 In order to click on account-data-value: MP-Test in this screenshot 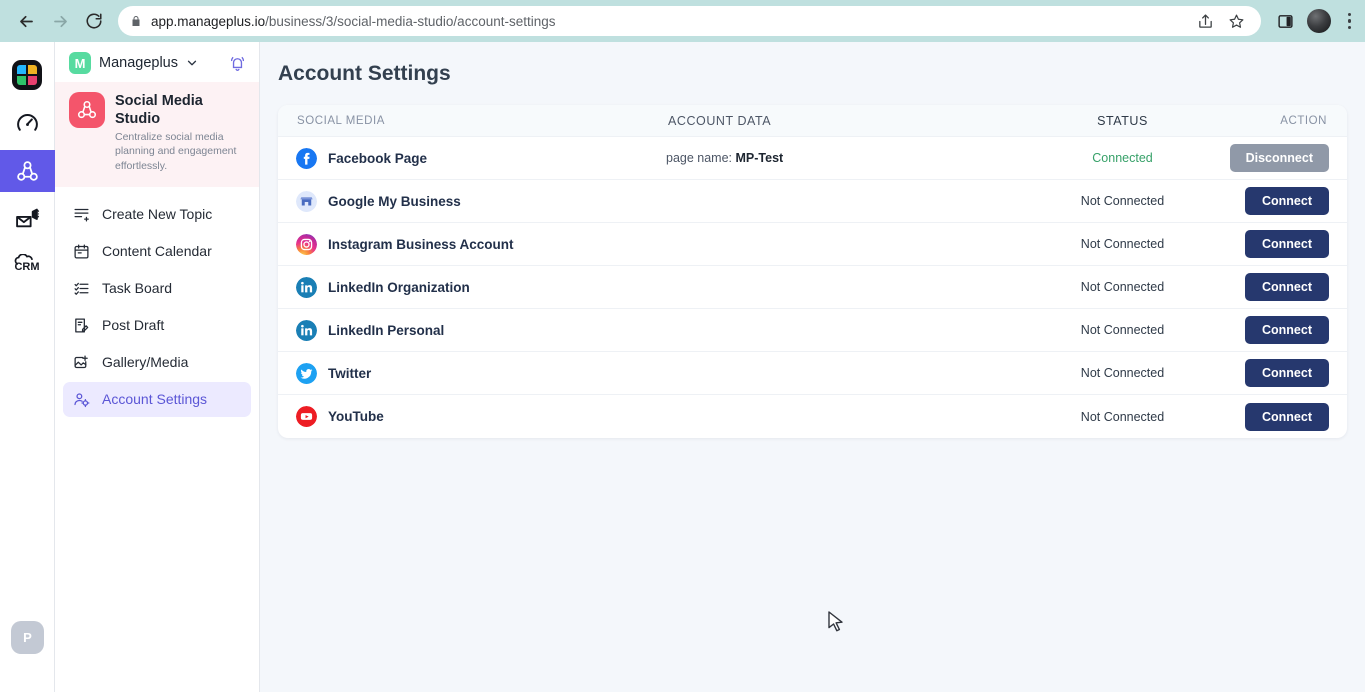, I will do `click(759, 158)`.